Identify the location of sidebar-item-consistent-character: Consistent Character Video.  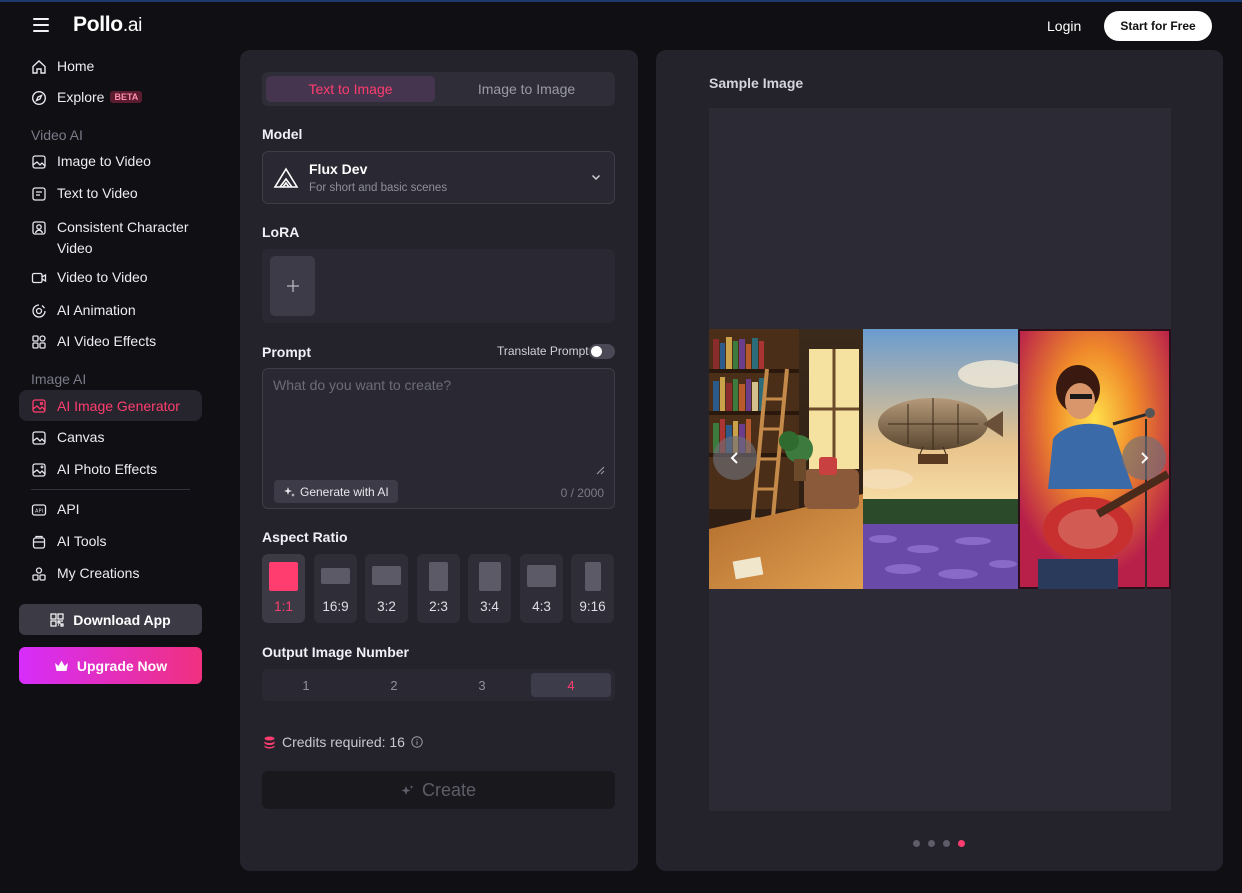
(110, 238).